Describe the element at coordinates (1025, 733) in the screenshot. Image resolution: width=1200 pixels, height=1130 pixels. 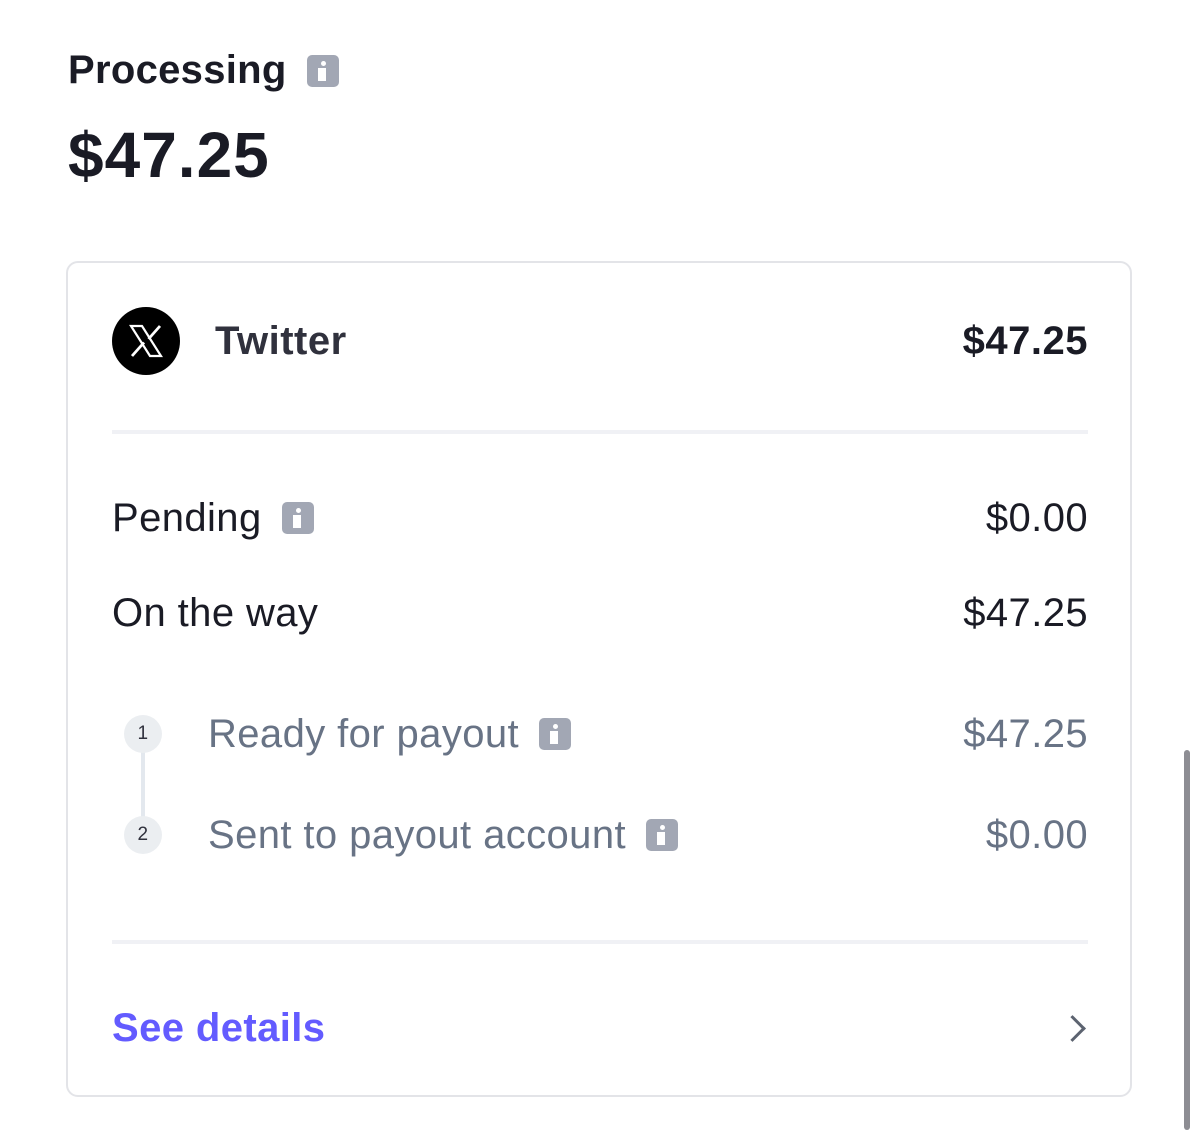
I see `step-amount: $47.25` at that location.